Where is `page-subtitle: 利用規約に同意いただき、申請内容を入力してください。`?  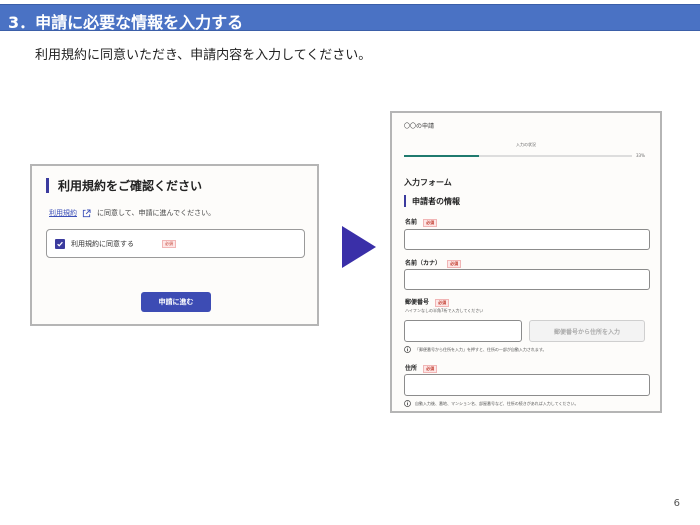 page-subtitle: 利用規約に同意いただき、申請内容を入力してください。 is located at coordinates (203, 55).